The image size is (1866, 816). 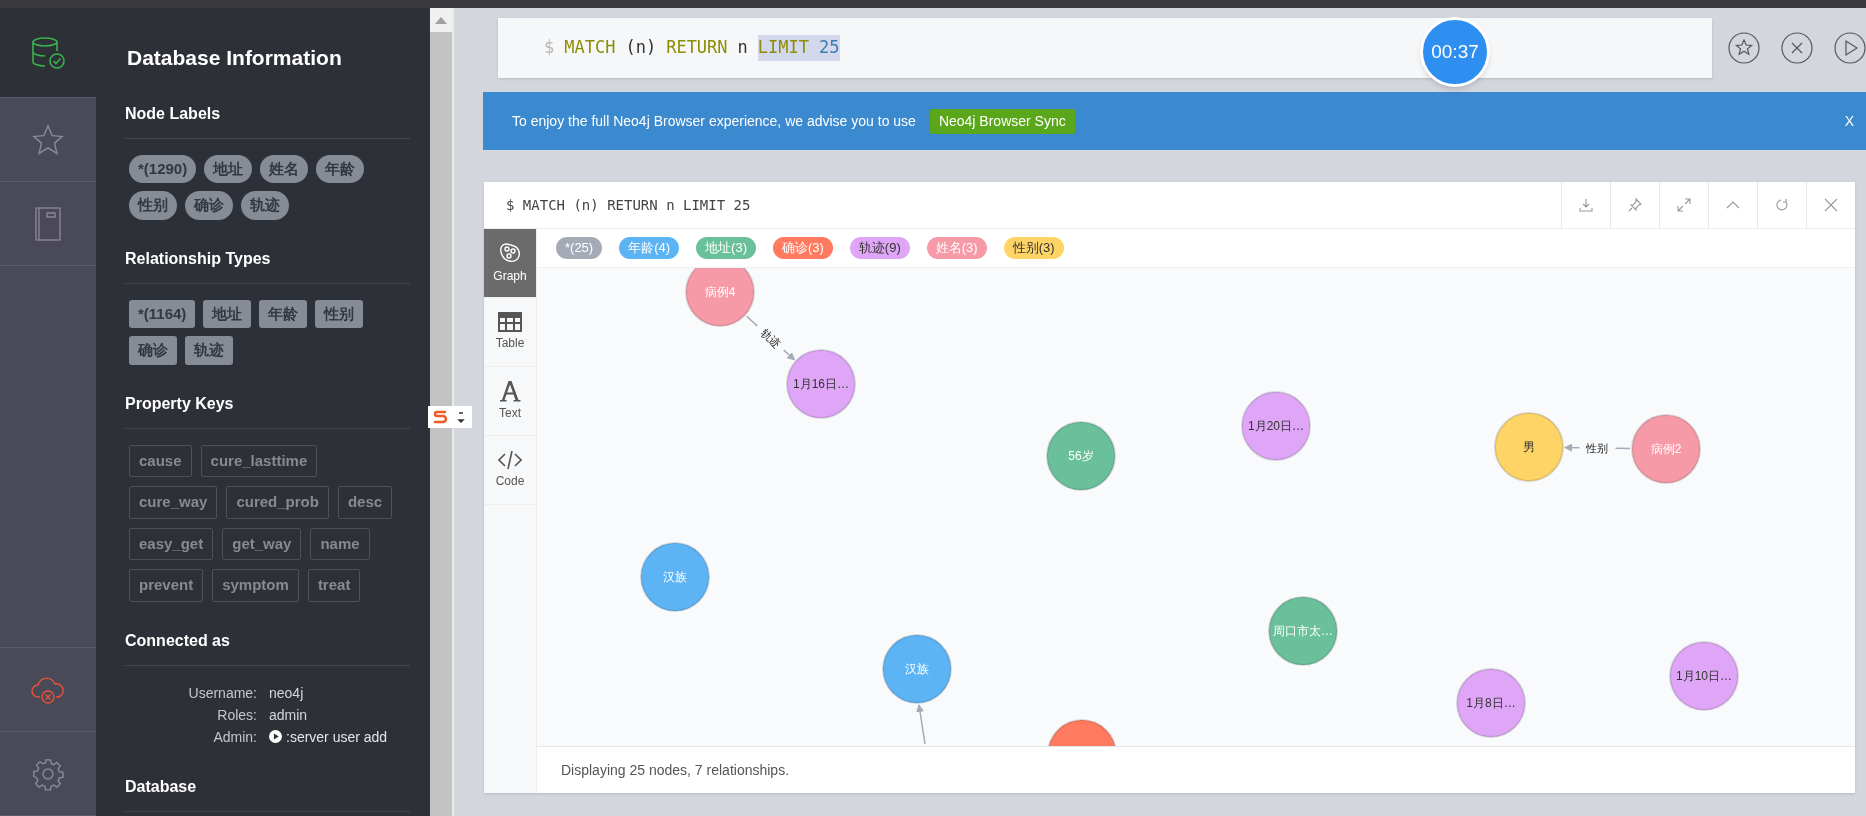 I want to click on scroll-up-button, so click(x=441, y=20).